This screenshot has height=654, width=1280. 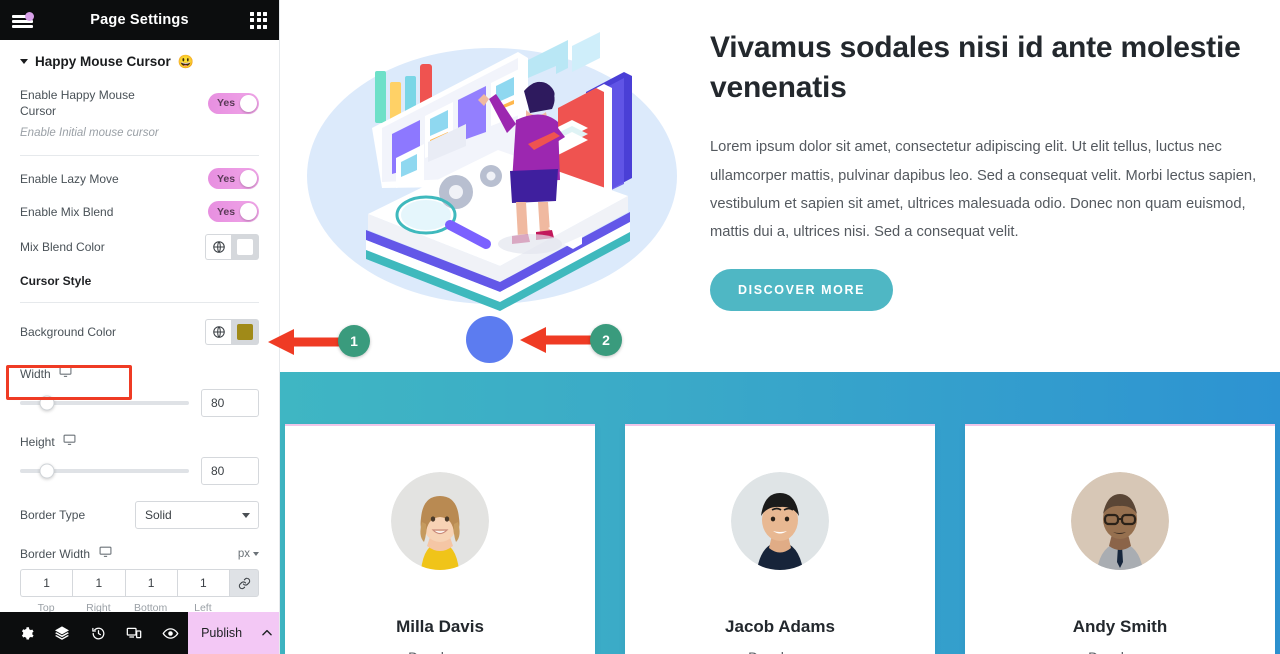 I want to click on team-card: Milla Davis Developer, so click(x=440, y=539).